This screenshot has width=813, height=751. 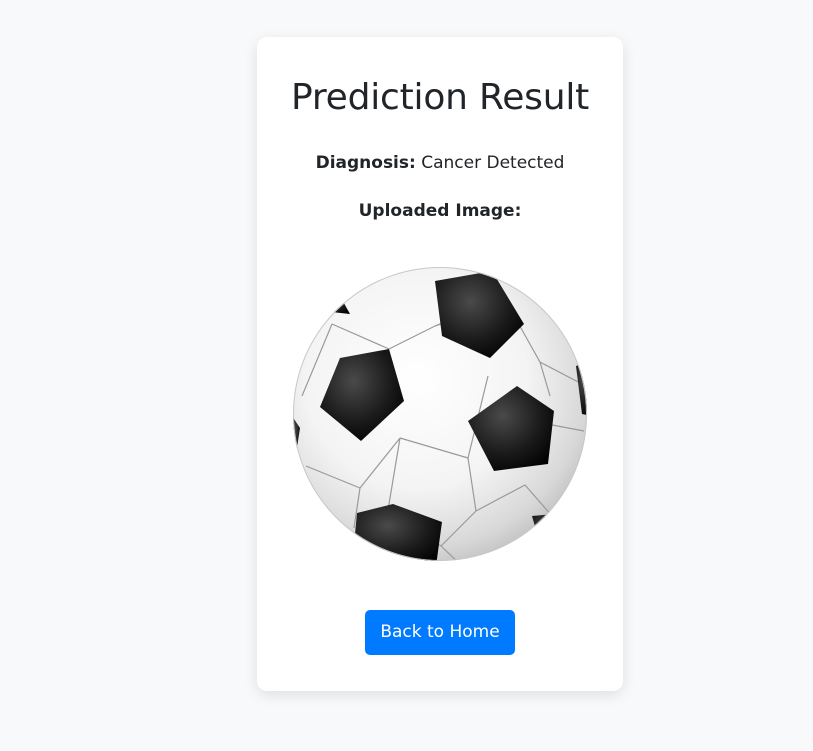 I want to click on diagnosis-label: Diagnosis:, so click(x=365, y=163).